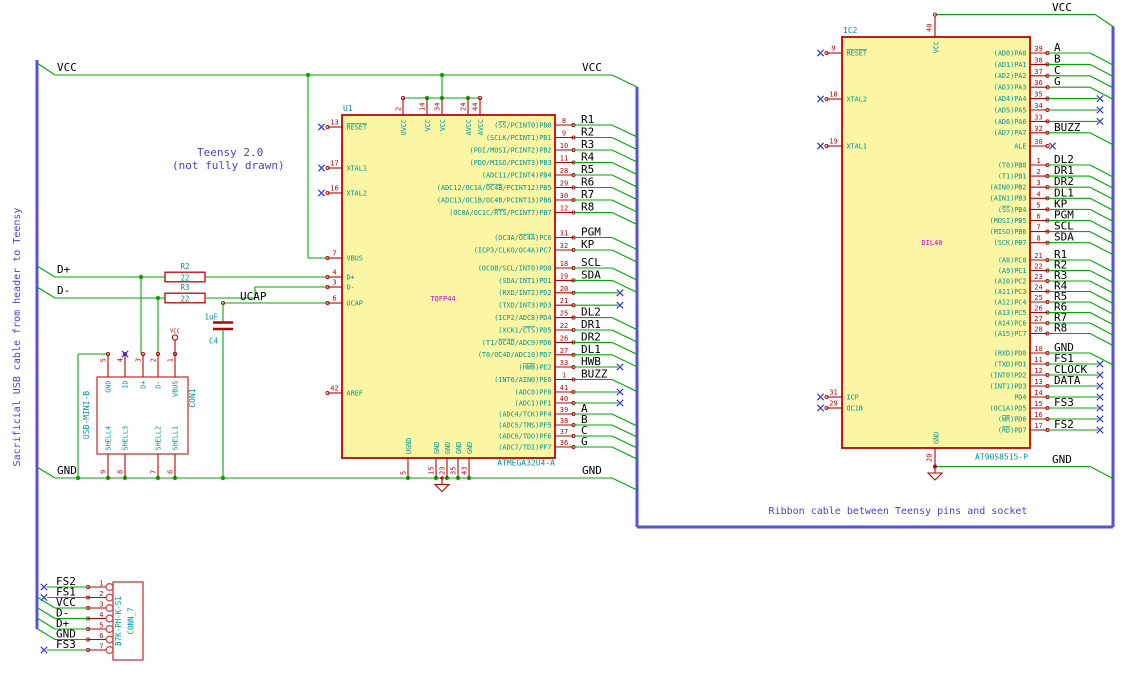 The height and width of the screenshot is (690, 1131). Describe the element at coordinates (131, 620) in the screenshot. I see `conn7-ref: CONN_7` at that location.